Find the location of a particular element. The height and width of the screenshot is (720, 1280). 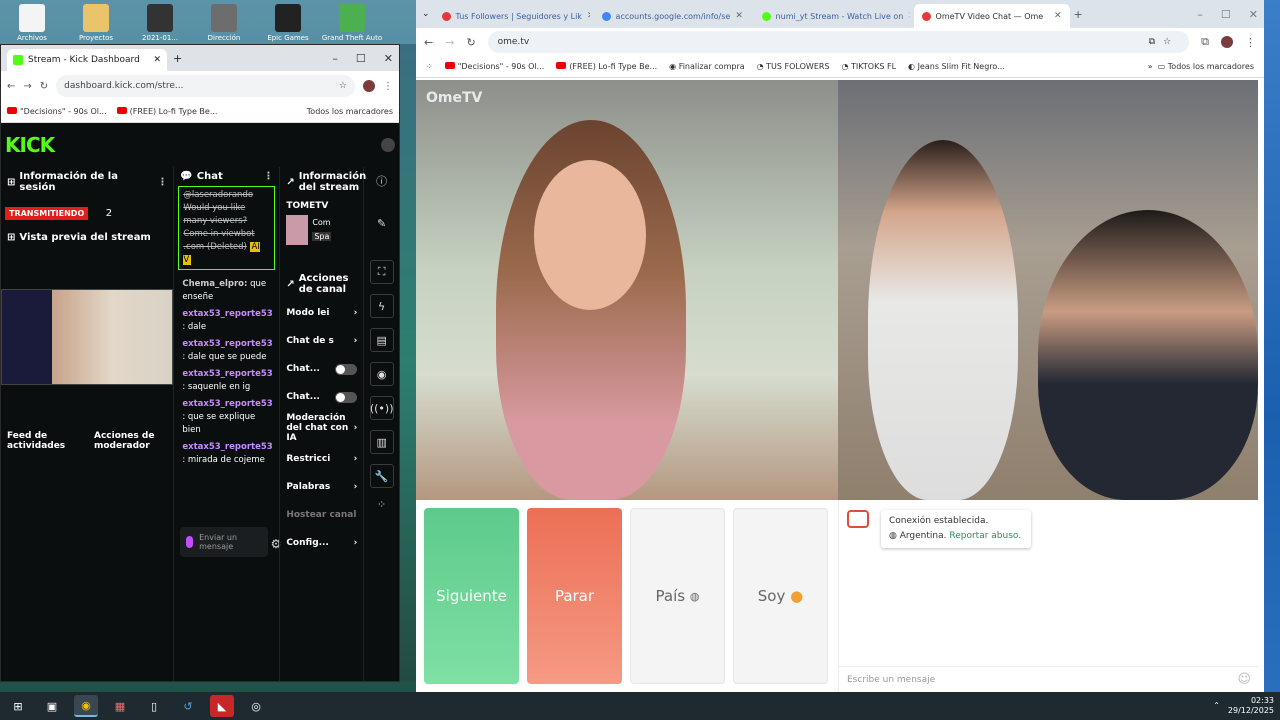

printer-icon: ▥ is located at coordinates (381, 442).